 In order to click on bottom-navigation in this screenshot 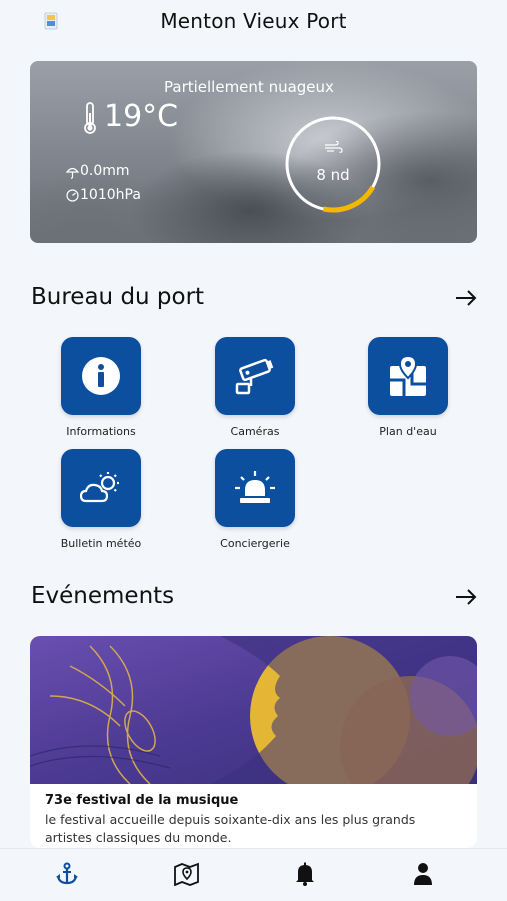, I will do `click(253, 874)`.